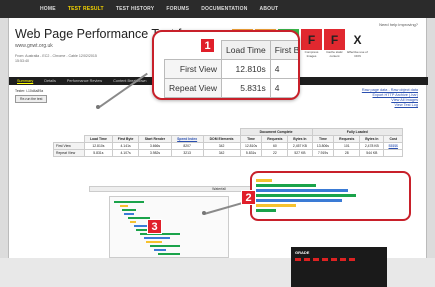 This screenshot has width=435, height=287. Describe the element at coordinates (393, 139) in the screenshot. I see `col-header: Cost` at that location.